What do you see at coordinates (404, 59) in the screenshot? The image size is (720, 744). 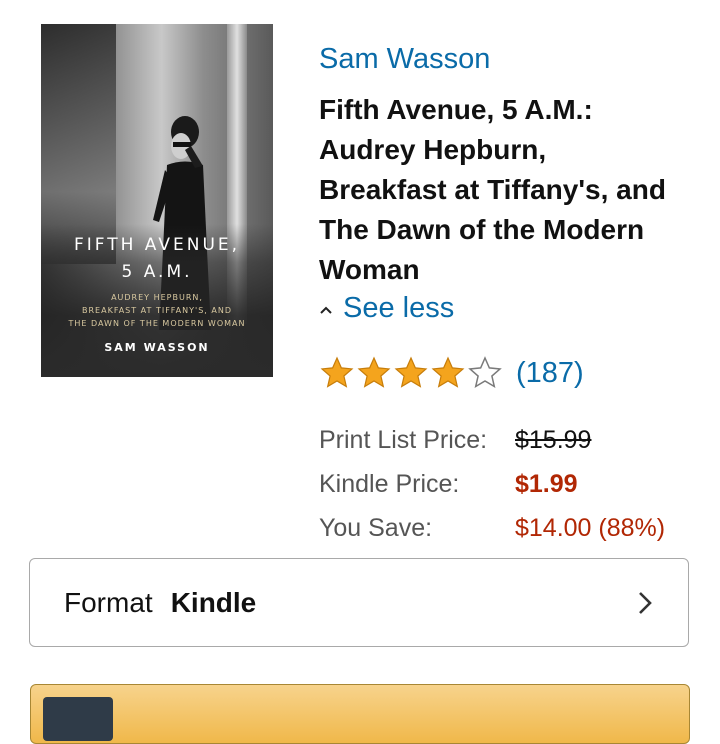 I see `author-link: Sam Wasson` at bounding box center [404, 59].